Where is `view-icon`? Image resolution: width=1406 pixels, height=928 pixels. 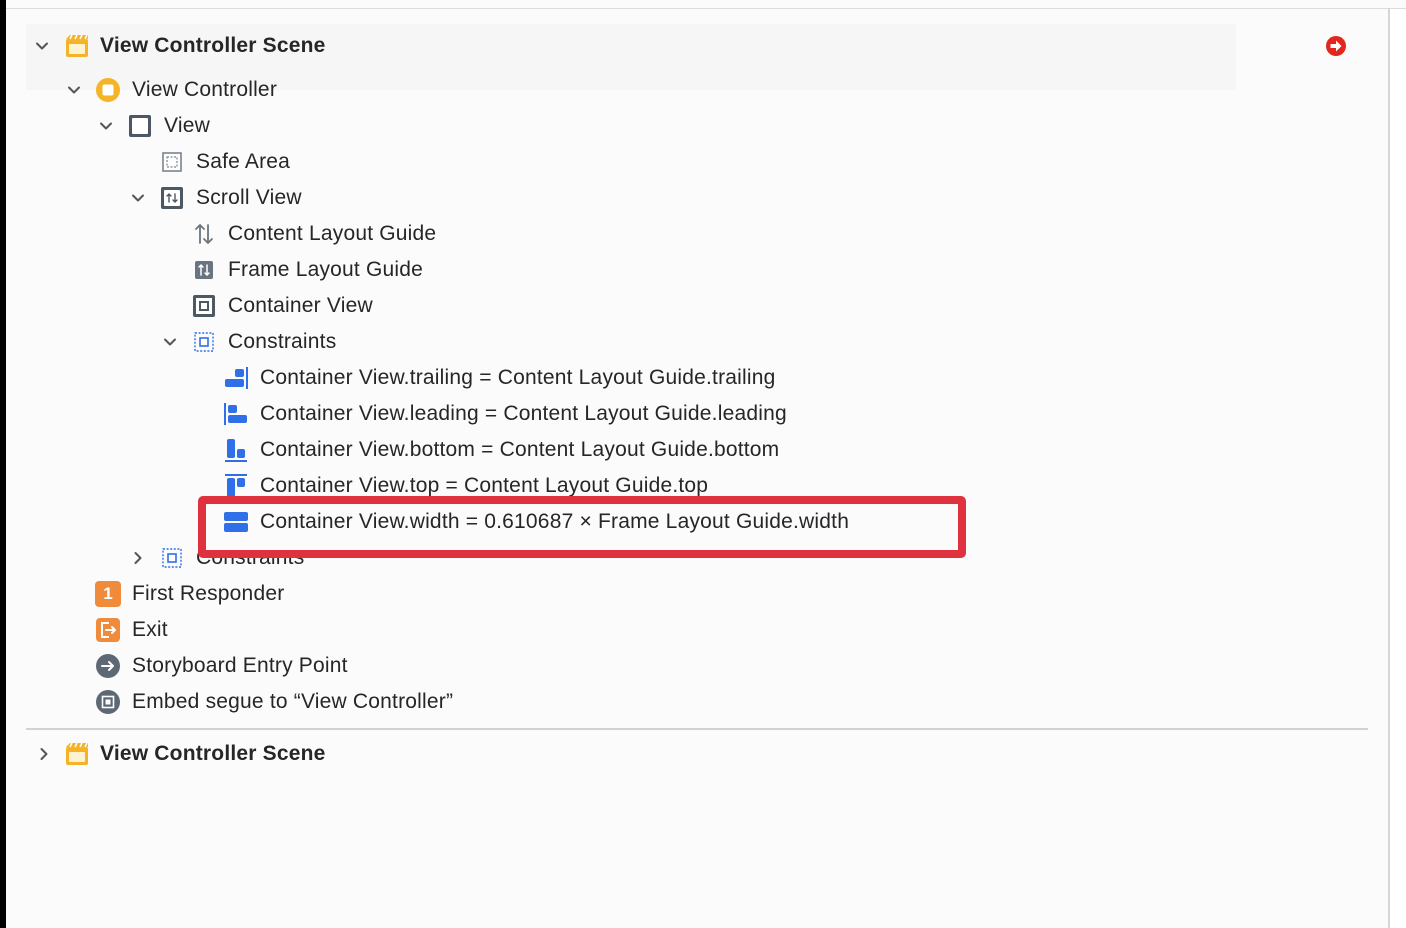
view-icon is located at coordinates (140, 126).